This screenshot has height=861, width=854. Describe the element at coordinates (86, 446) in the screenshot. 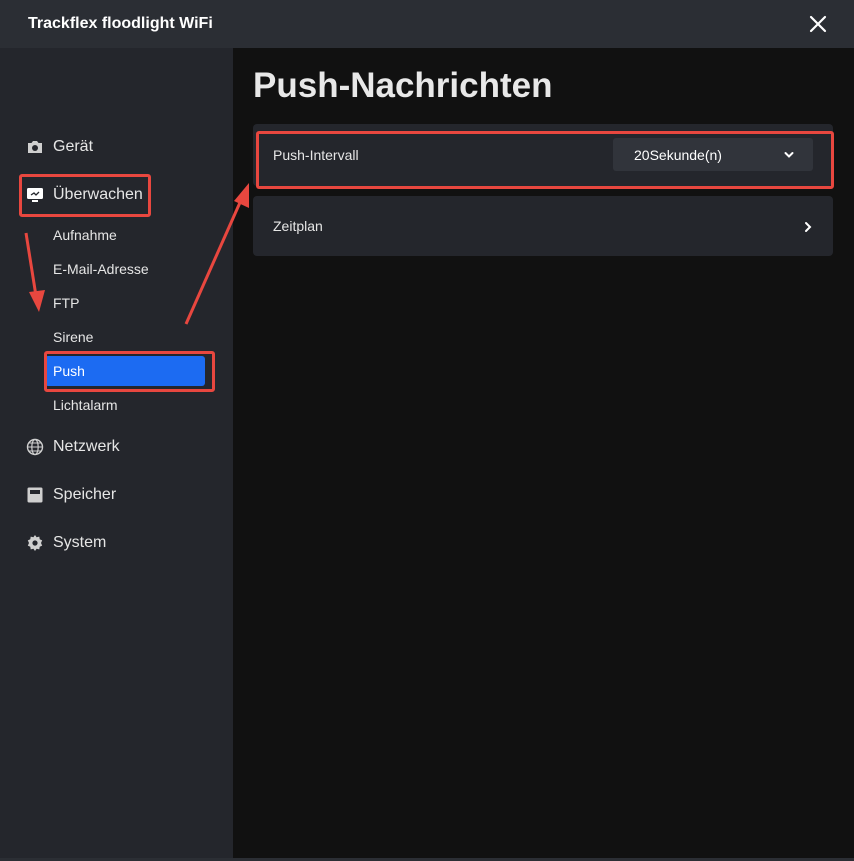

I see `sidebar-item-label: Netzwerk` at that location.